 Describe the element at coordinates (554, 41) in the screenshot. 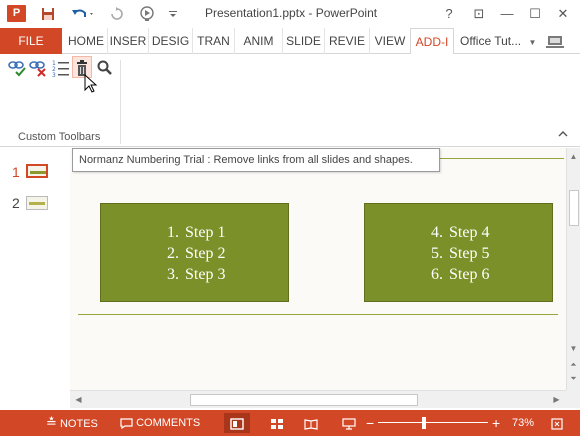

I see `user-avatar-icon` at that location.